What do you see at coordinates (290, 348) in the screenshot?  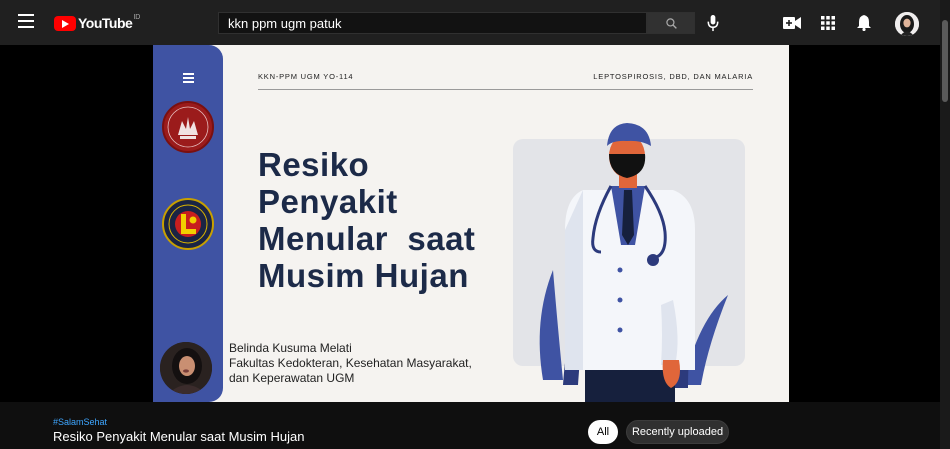 I see `author-line: Belinda Kusuma Melati` at bounding box center [290, 348].